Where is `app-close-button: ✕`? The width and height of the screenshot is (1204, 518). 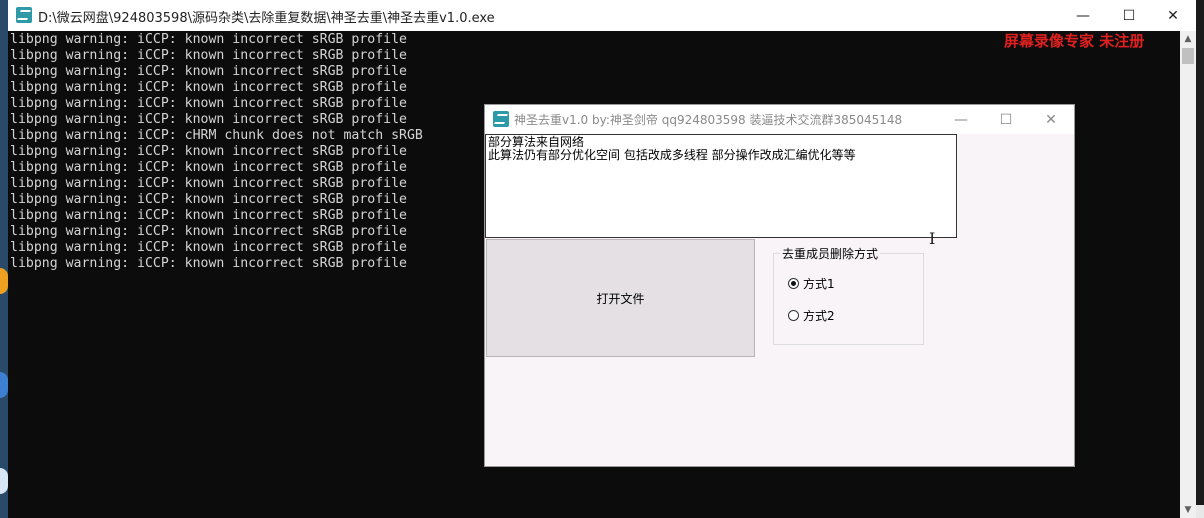 app-close-button: ✕ is located at coordinates (1051, 119).